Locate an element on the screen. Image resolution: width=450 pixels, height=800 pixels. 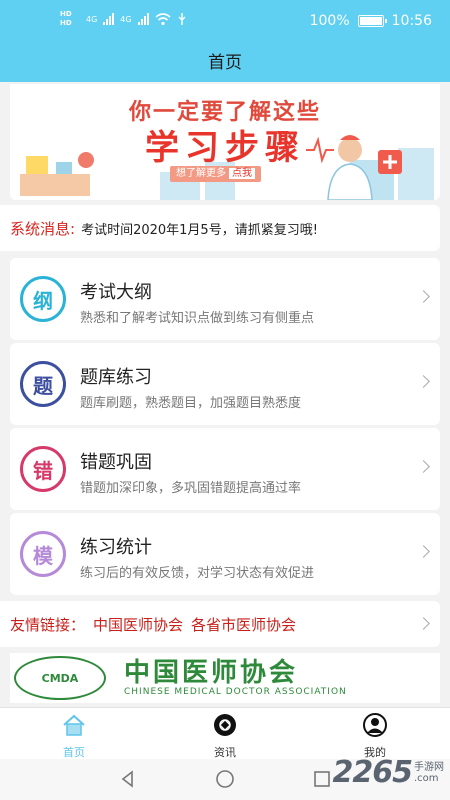
hd1-label: HD is located at coordinates (66, 14).